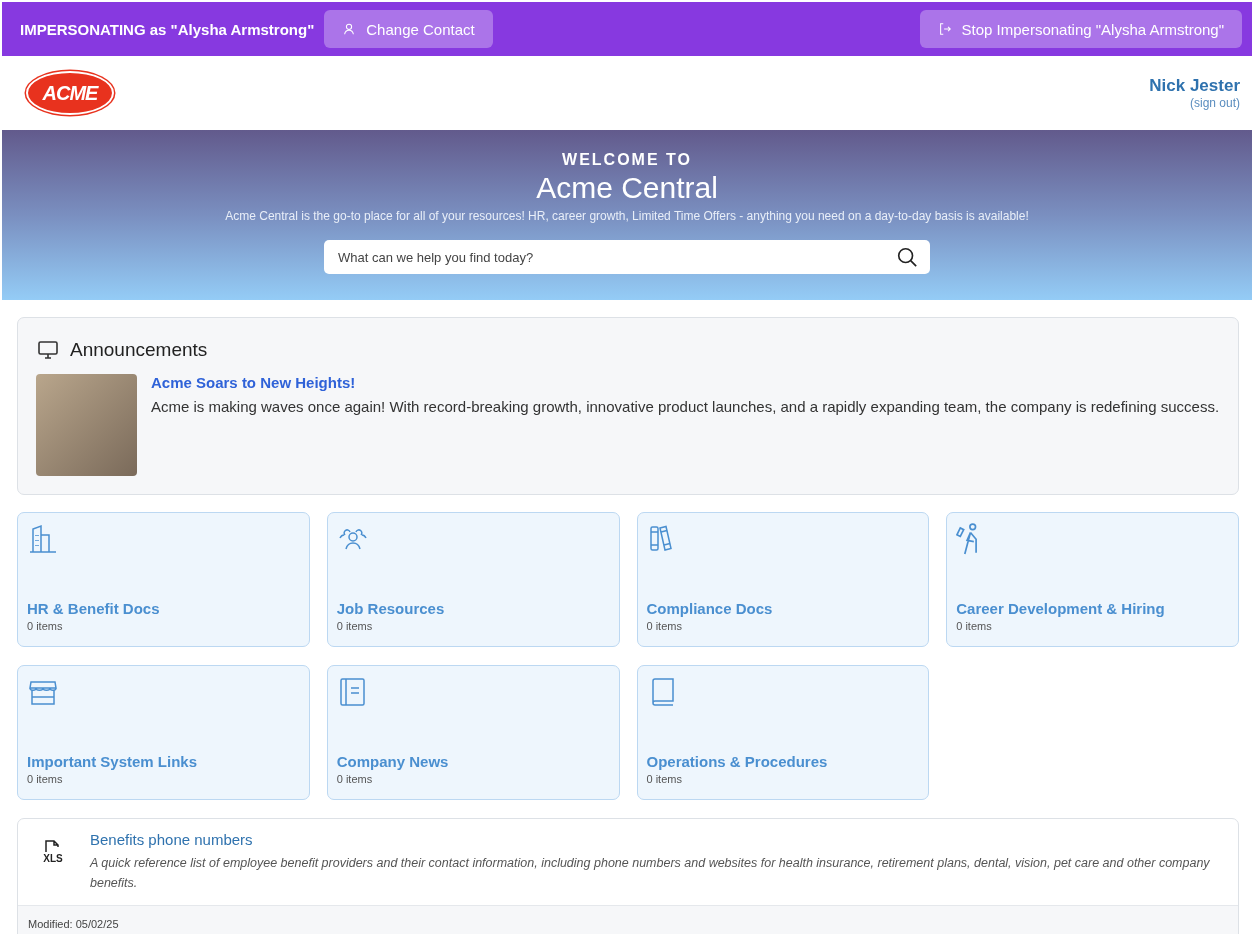 The width and height of the screenshot is (1256, 934). Describe the element at coordinates (171, 839) in the screenshot. I see `document-title-link: Benefits phone numbers` at that location.